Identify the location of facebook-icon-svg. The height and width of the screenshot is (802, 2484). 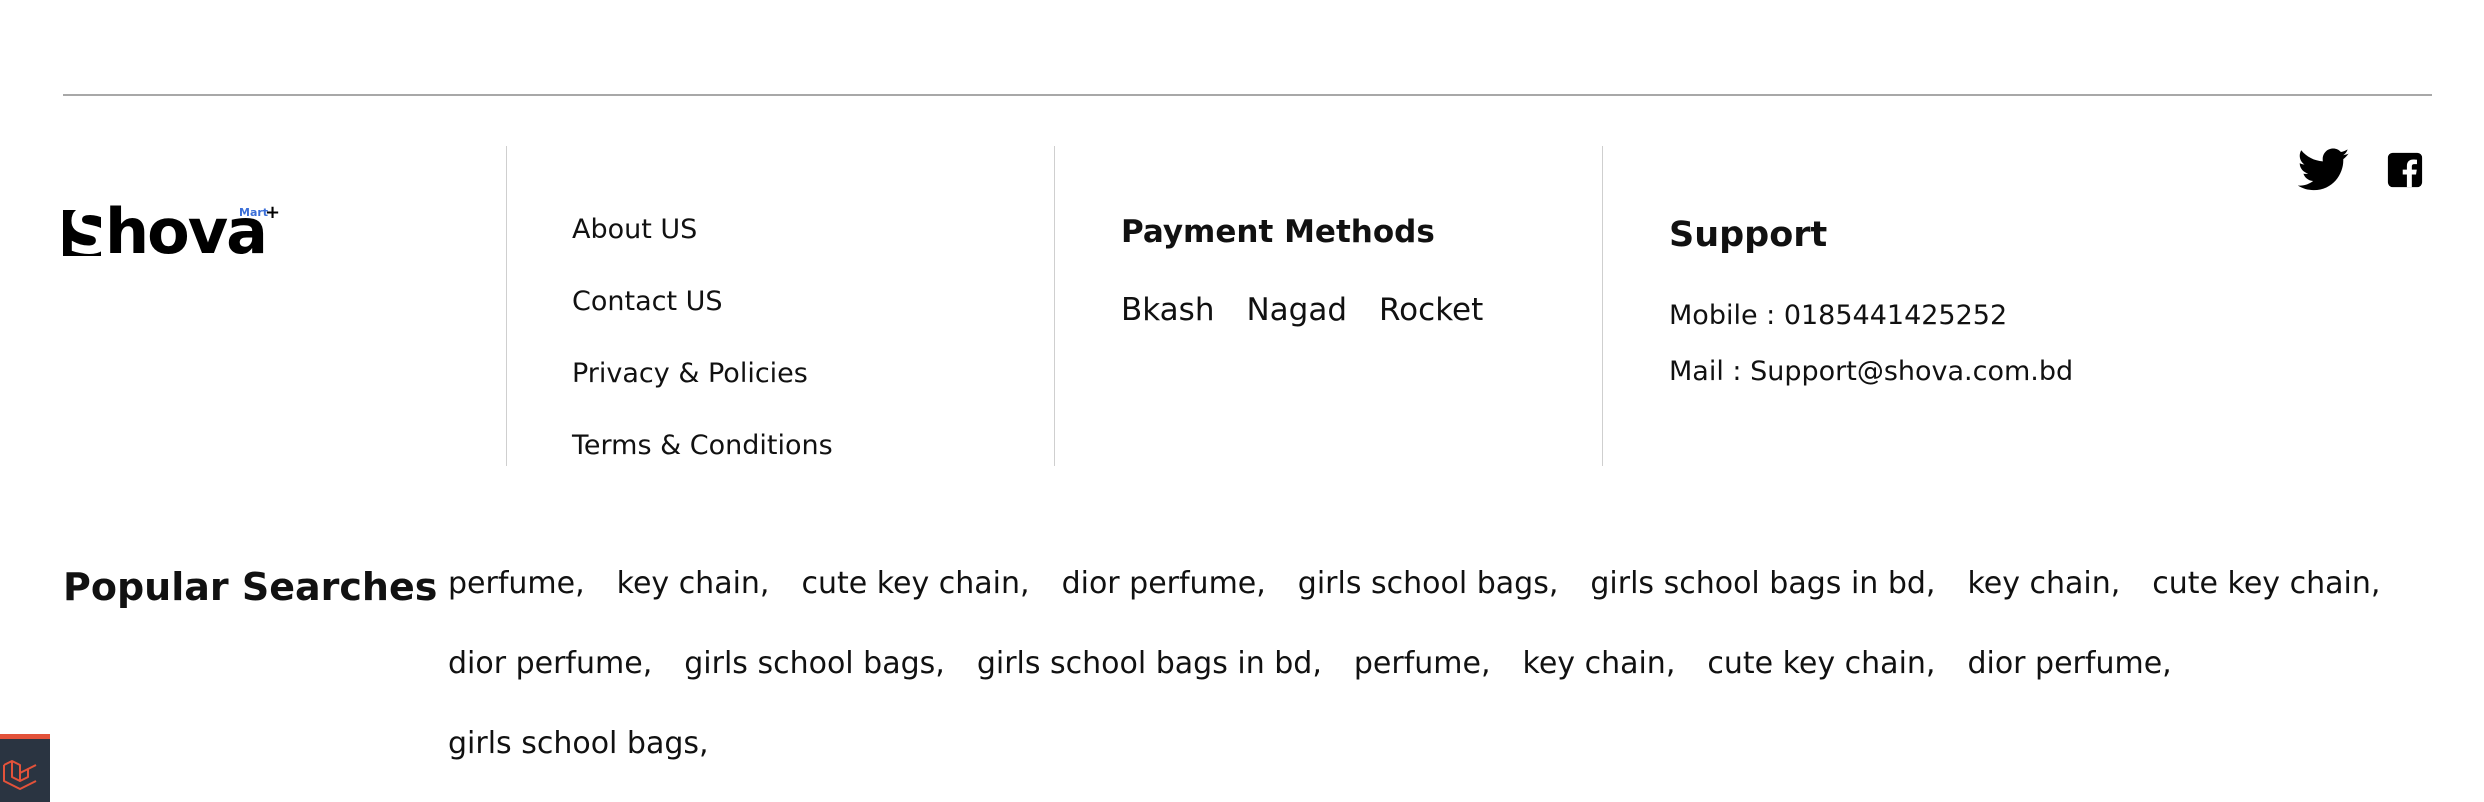
(2405, 170).